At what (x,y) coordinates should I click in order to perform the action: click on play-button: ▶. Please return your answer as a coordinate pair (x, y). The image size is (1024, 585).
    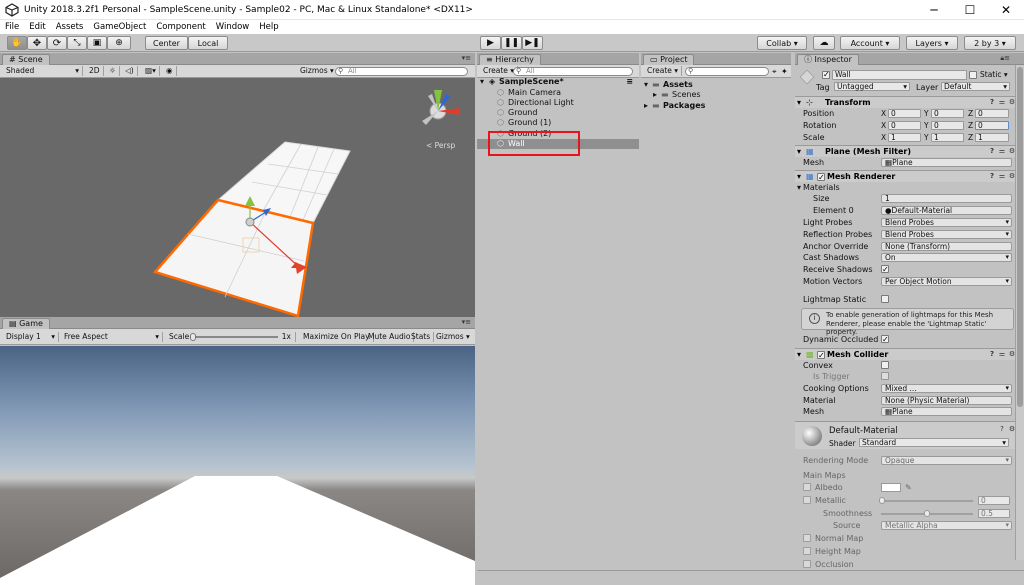
    Looking at the image, I should click on (490, 43).